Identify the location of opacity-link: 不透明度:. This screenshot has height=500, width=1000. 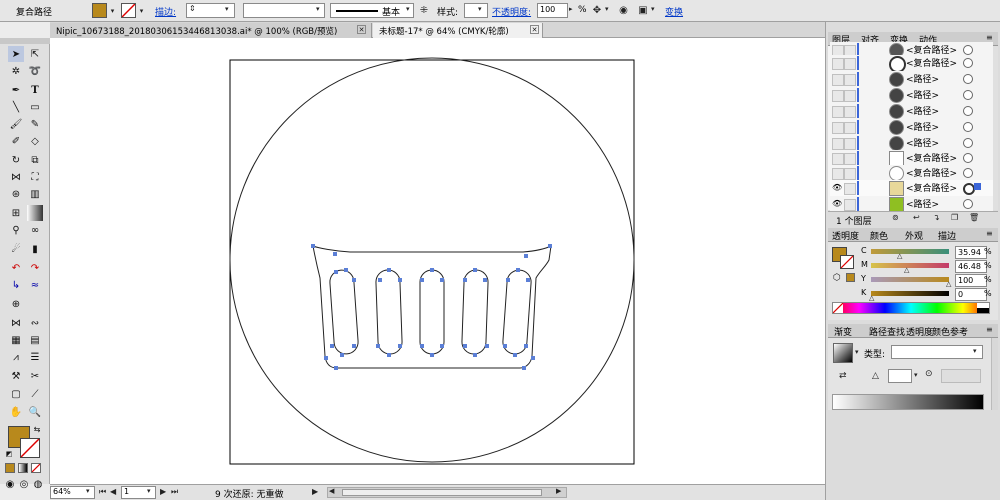
(511, 11).